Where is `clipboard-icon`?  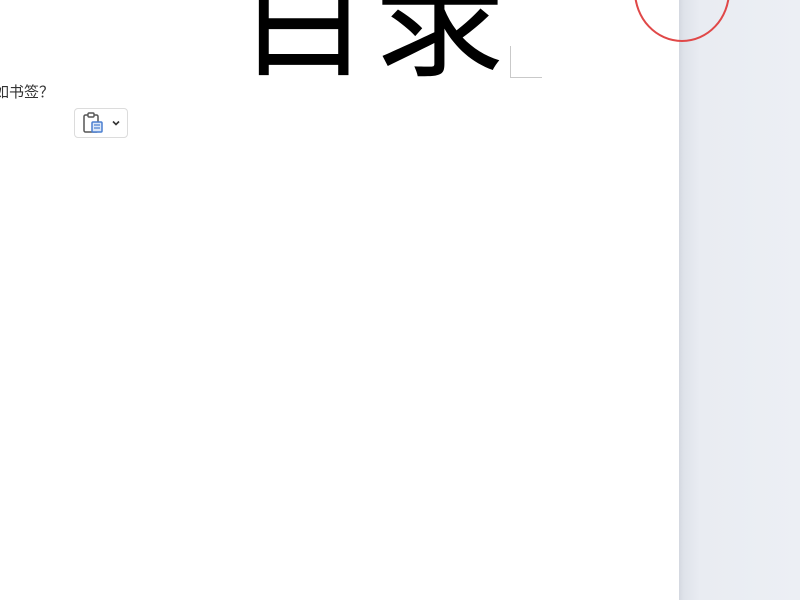 clipboard-icon is located at coordinates (93, 123).